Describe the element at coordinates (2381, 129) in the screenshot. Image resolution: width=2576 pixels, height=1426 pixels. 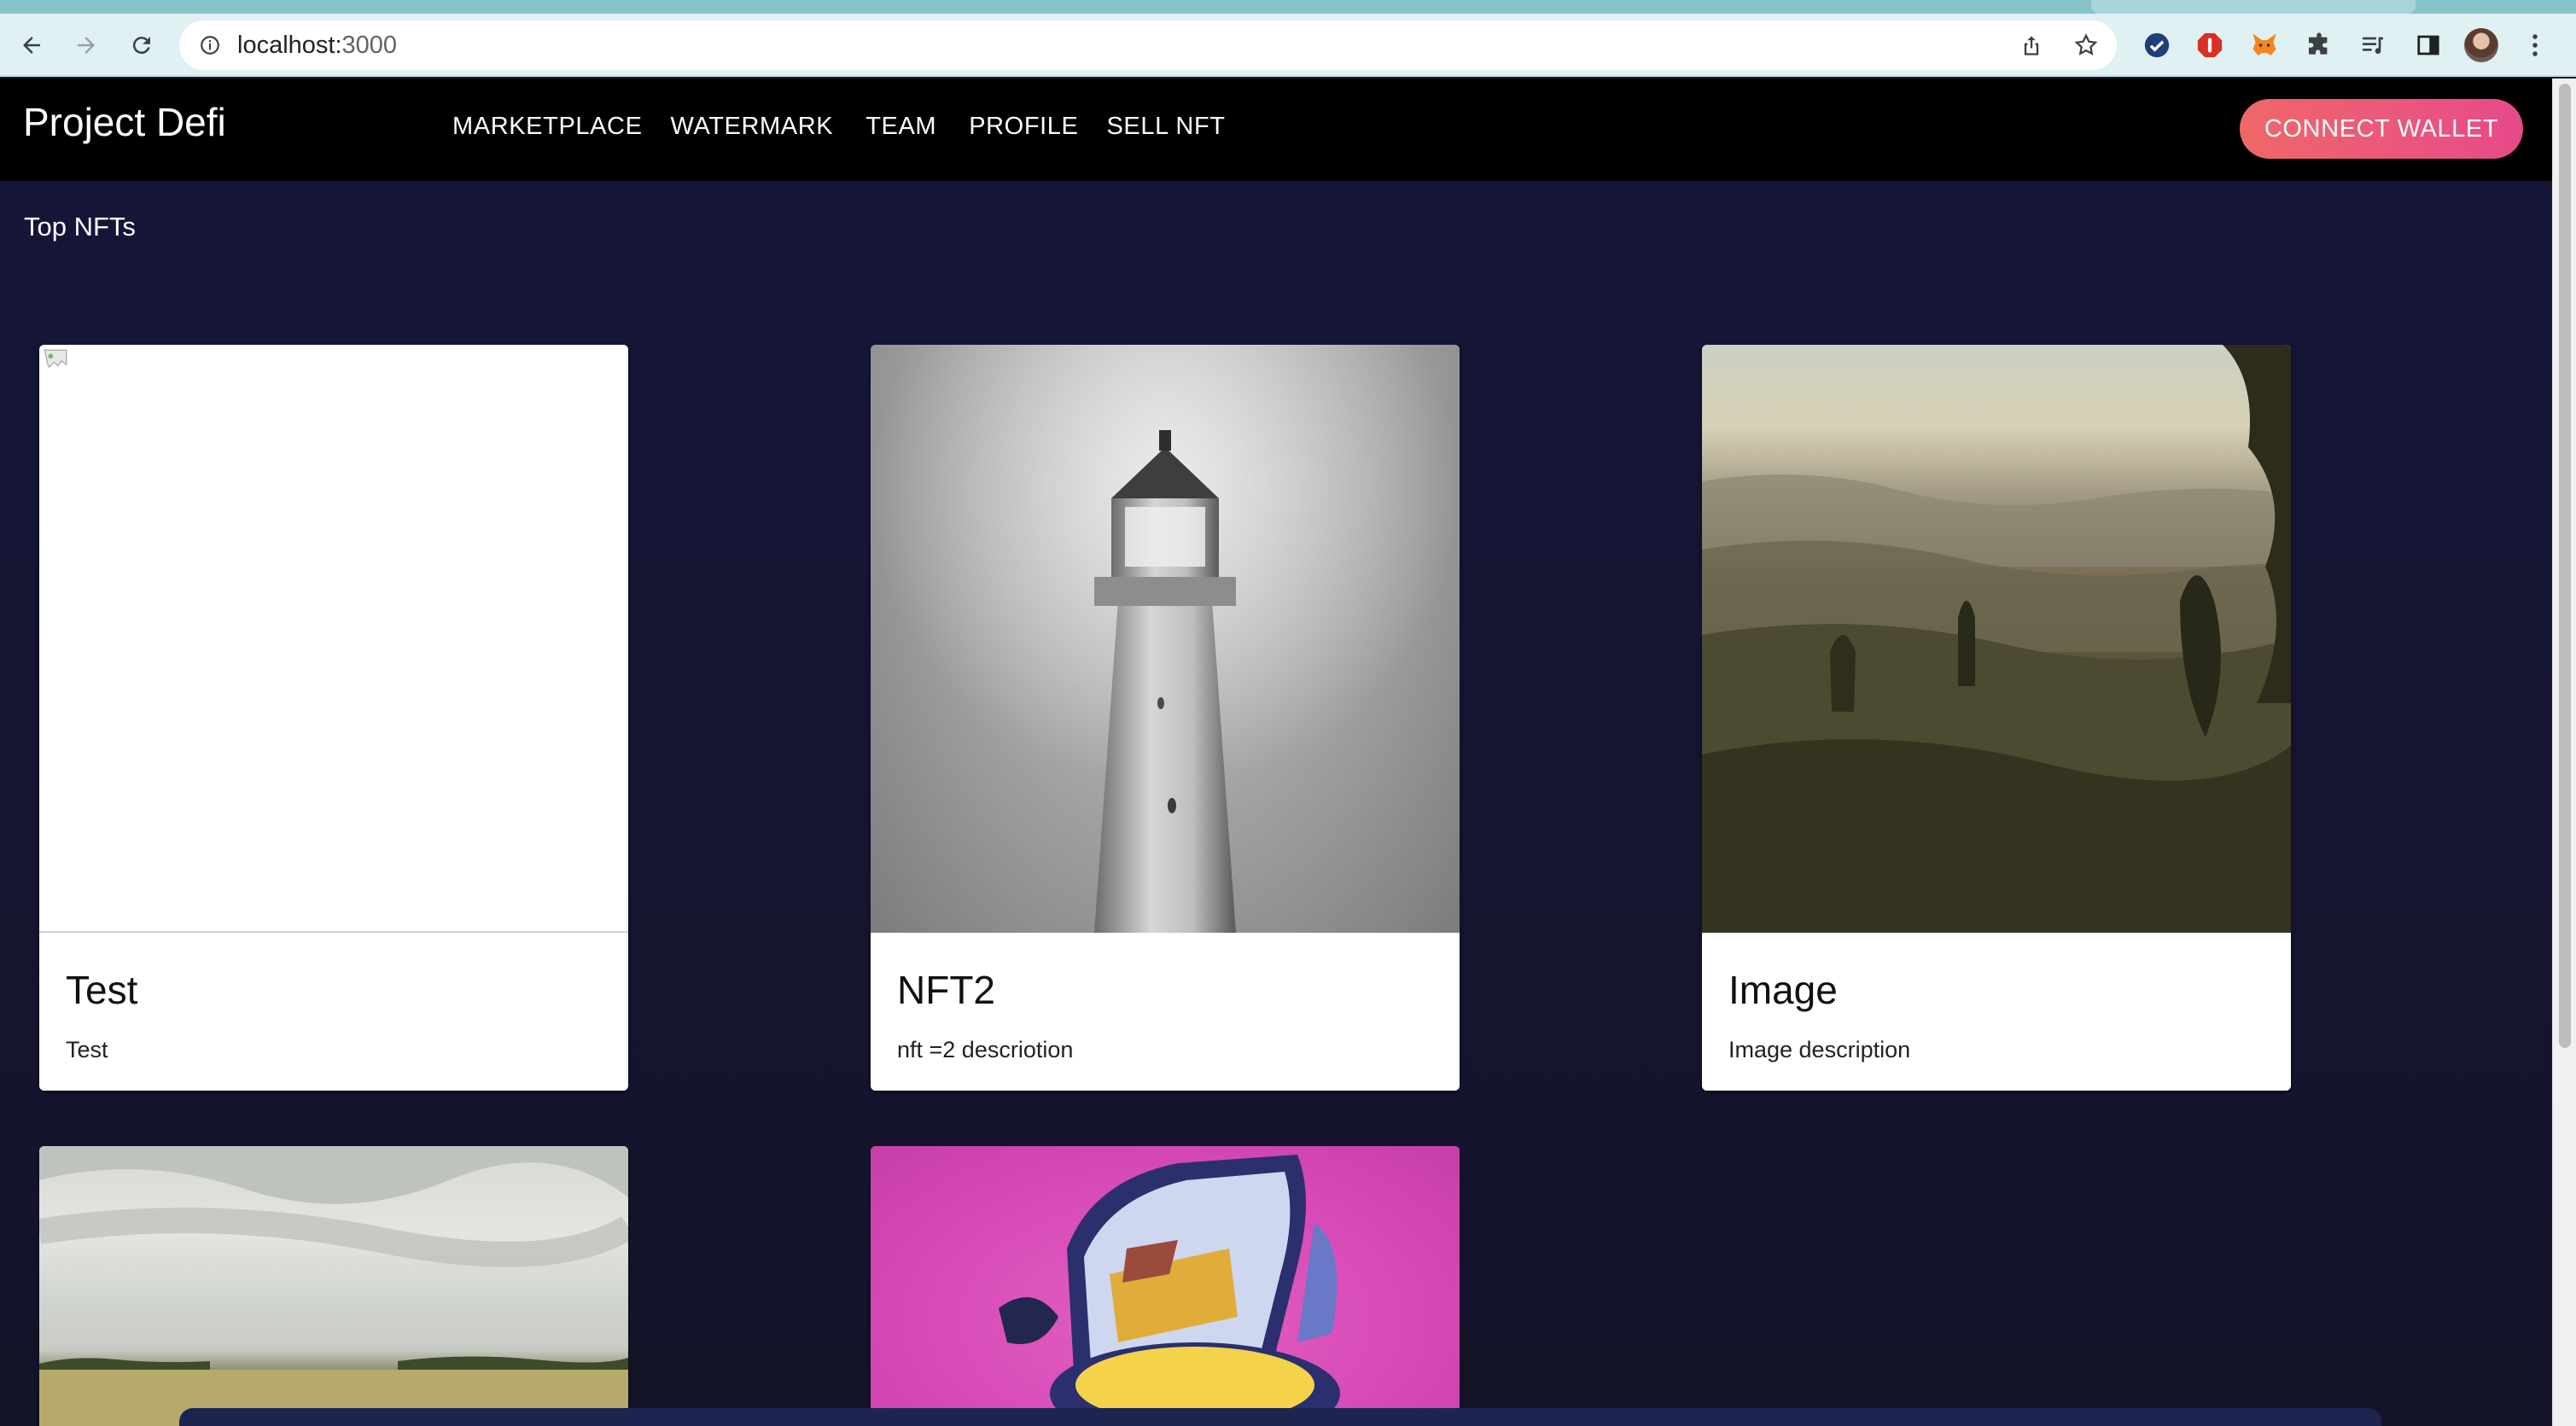
I see `connect-wallet-button: CONNECT WALLET` at that location.